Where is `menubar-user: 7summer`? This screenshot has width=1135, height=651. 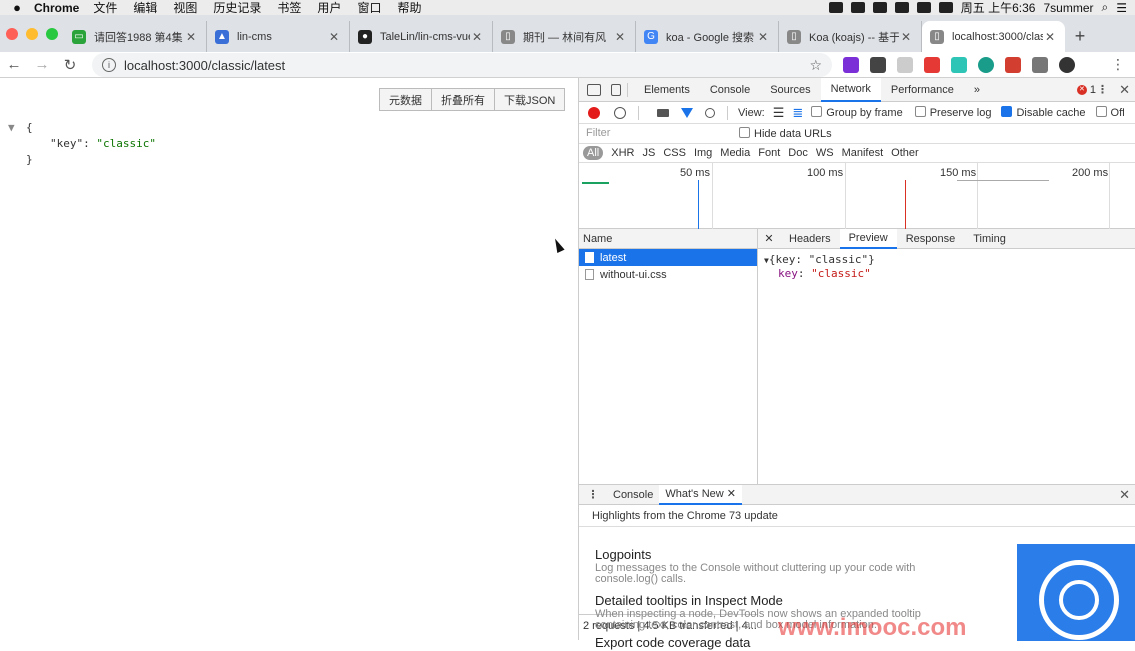 menubar-user: 7summer is located at coordinates (1068, 8).